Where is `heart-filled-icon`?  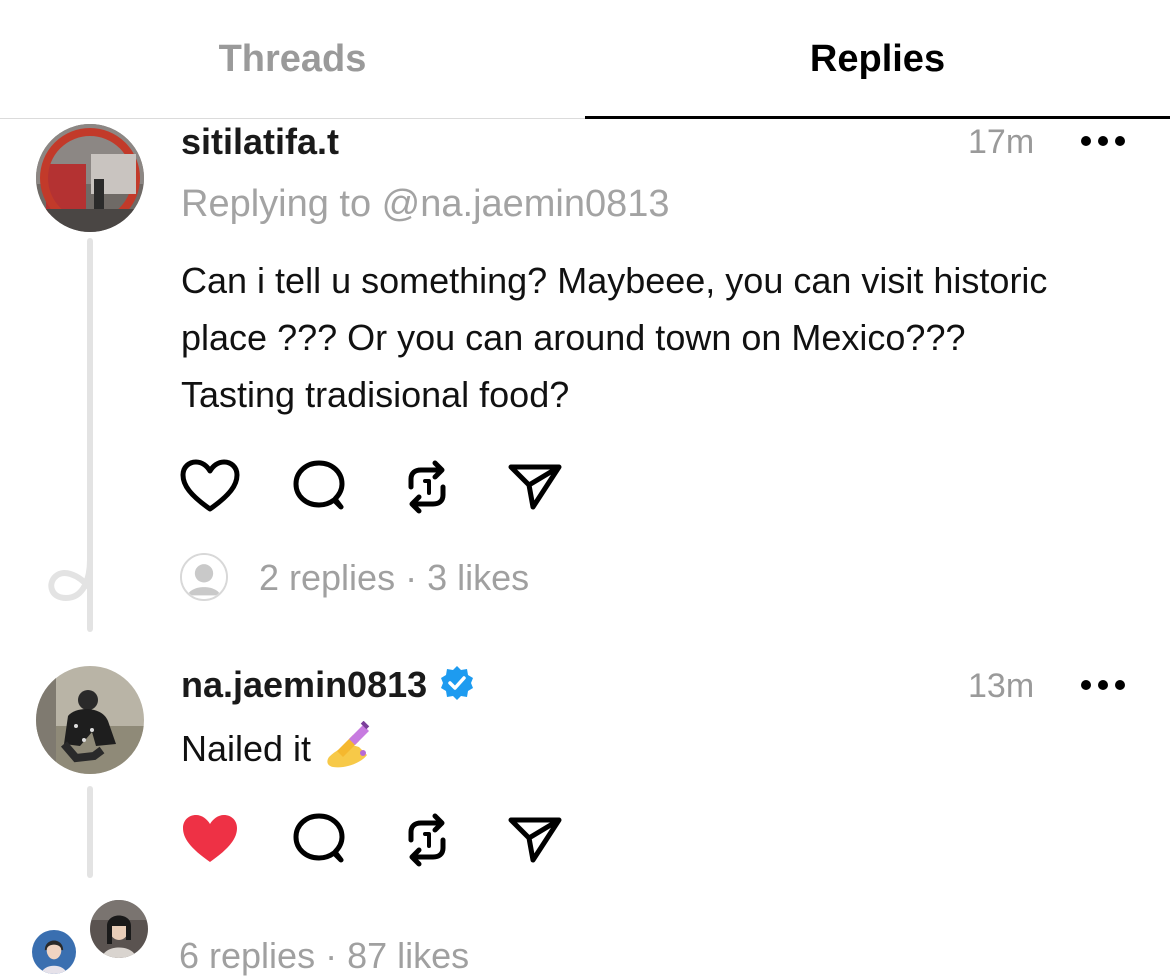
heart-filled-icon is located at coordinates (210, 838).